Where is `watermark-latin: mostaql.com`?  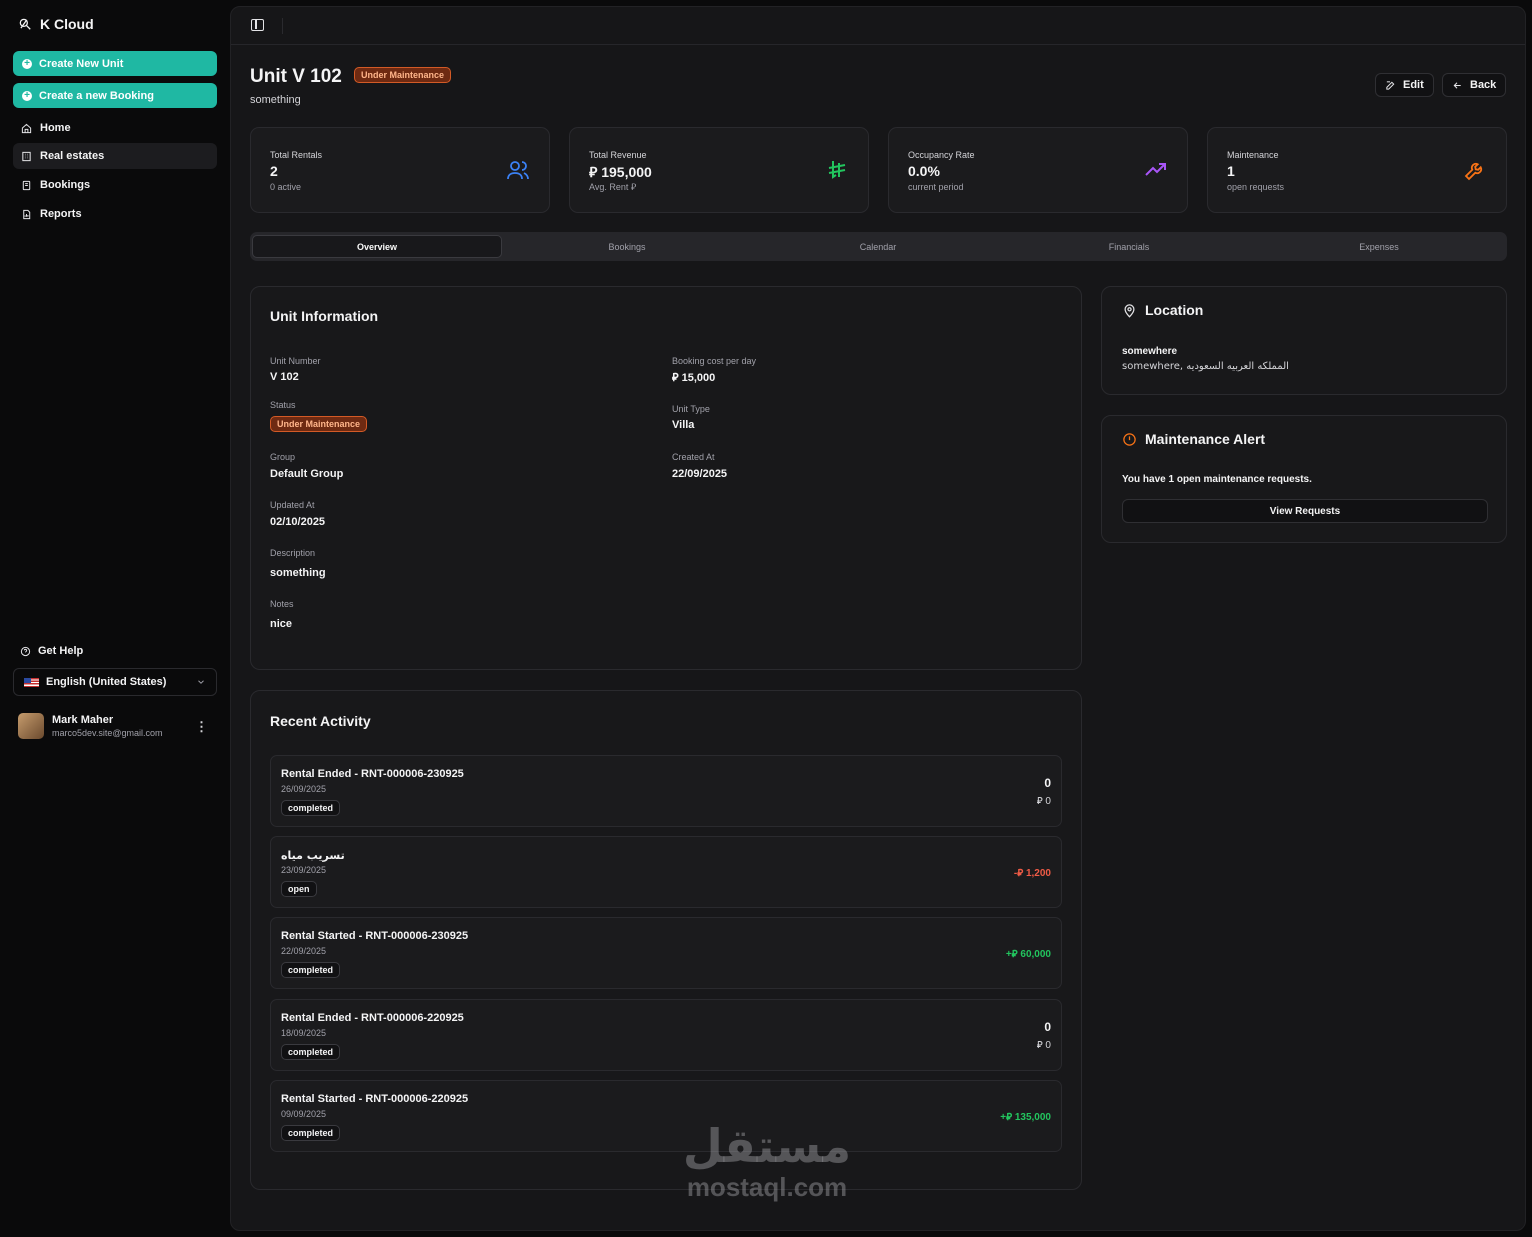 watermark-latin: mostaql.com is located at coordinates (767, 1187).